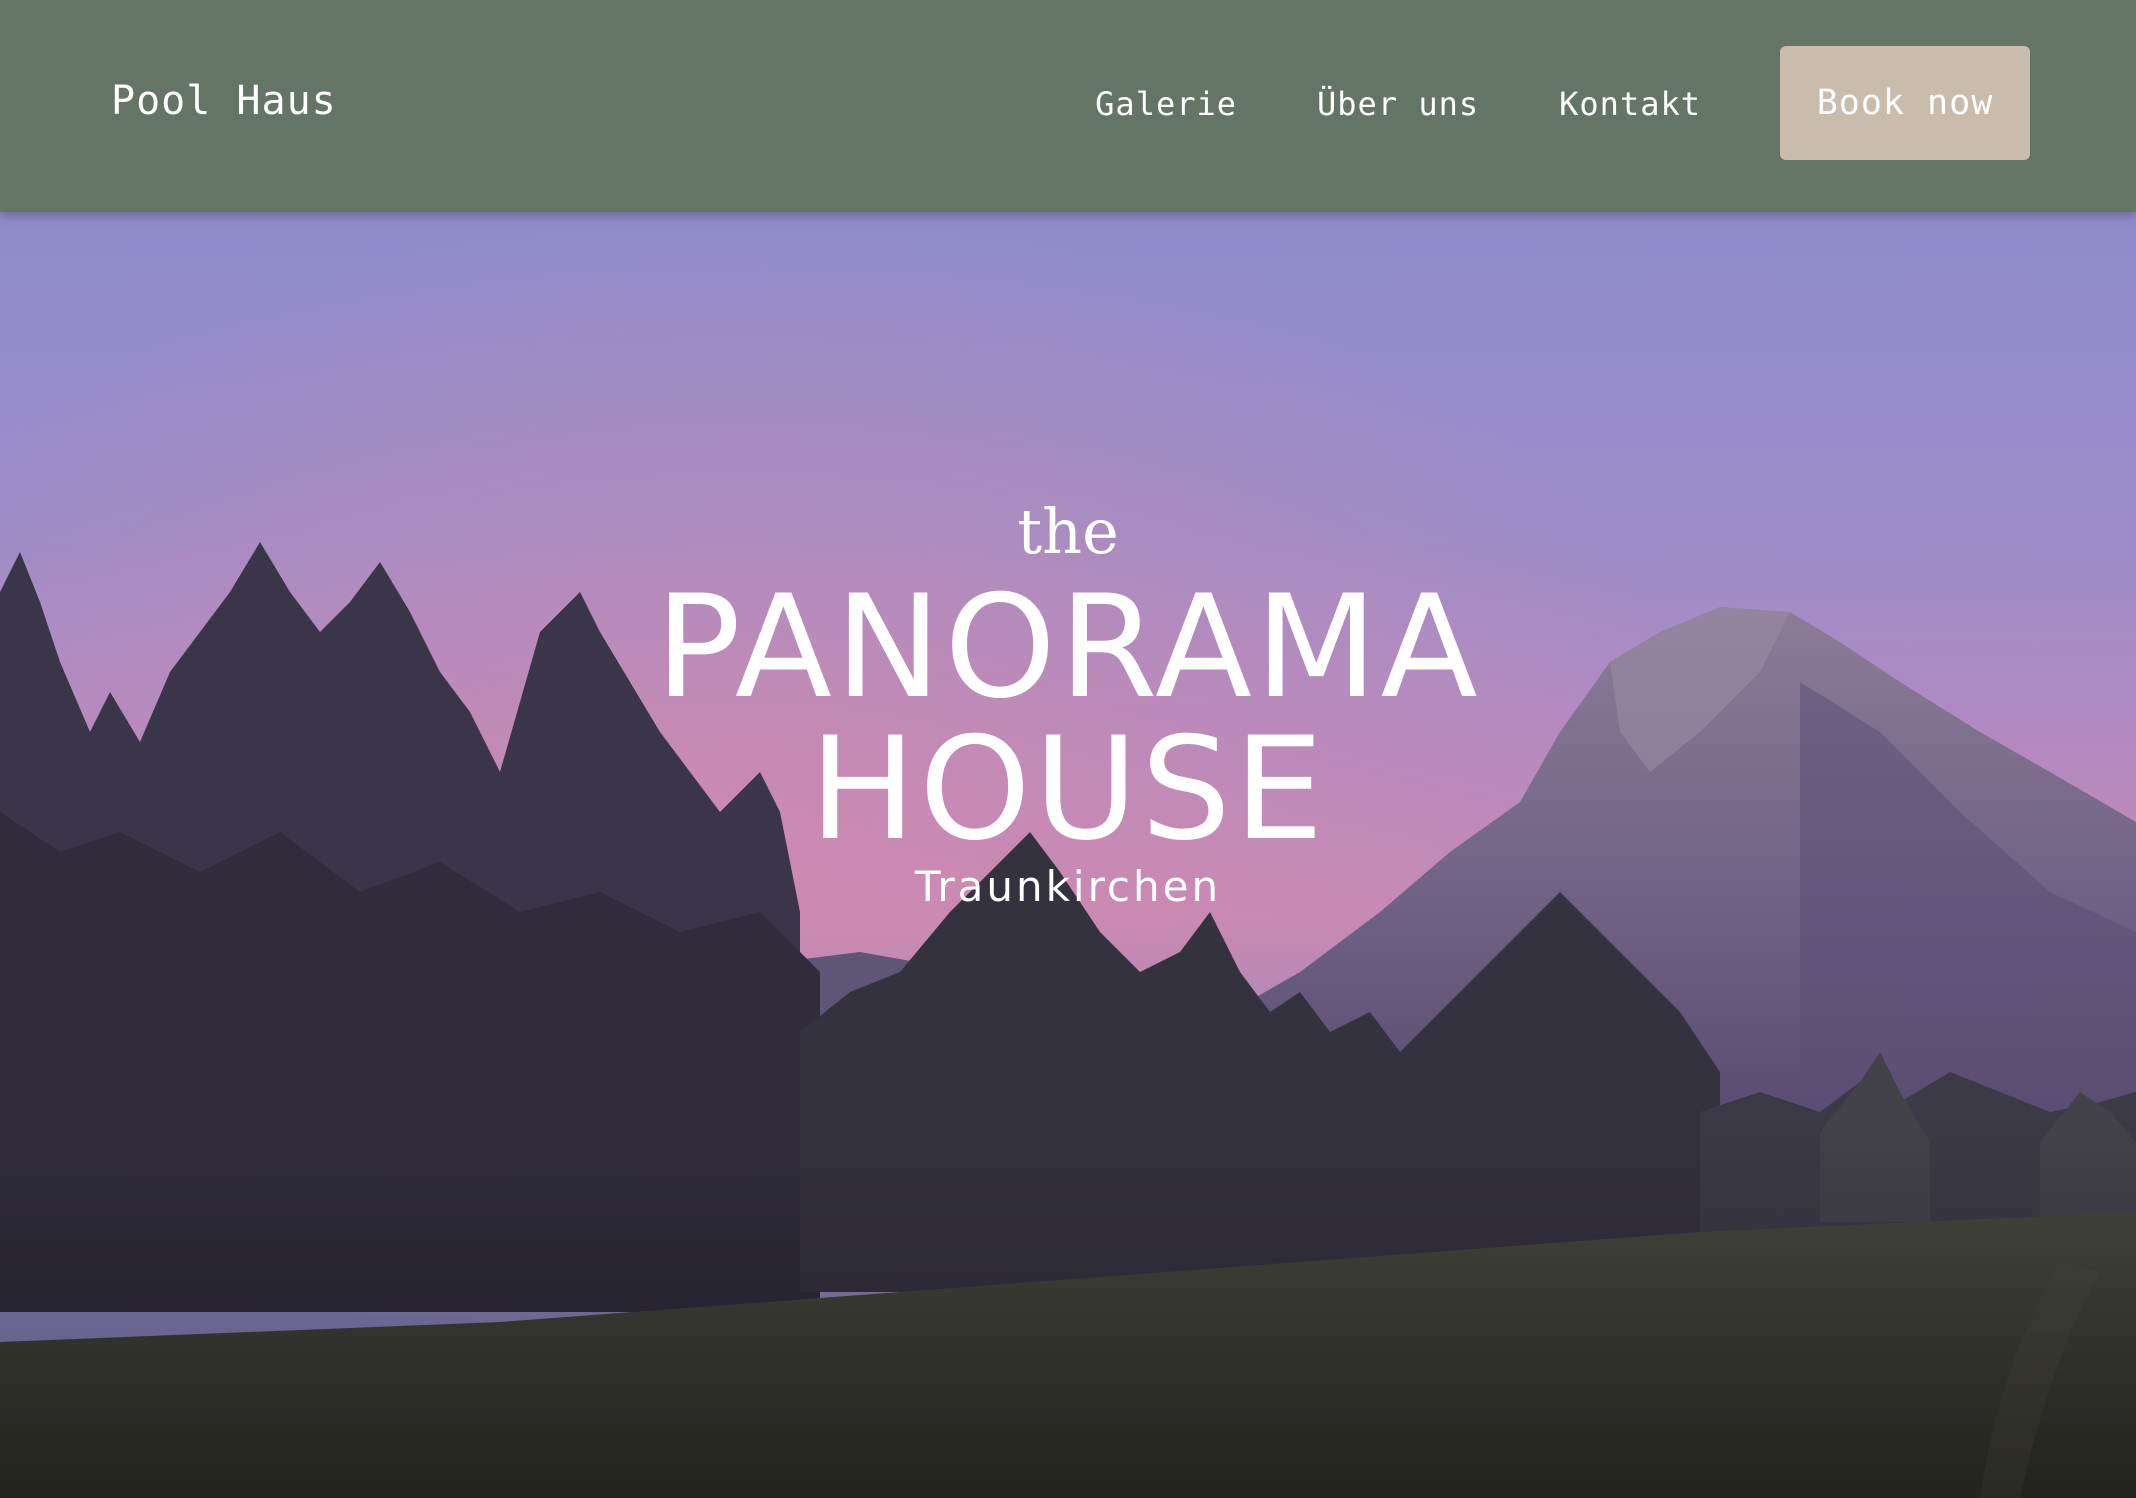  Describe the element at coordinates (1068, 789) in the screenshot. I see `hero-title-line-2: HOUSE` at that location.